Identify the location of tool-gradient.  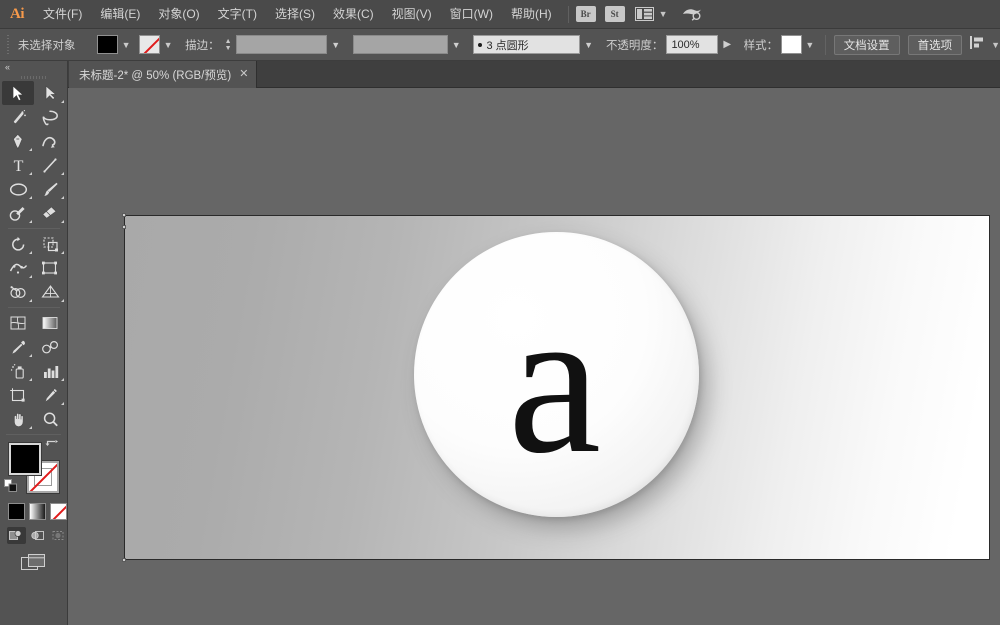
(50, 323).